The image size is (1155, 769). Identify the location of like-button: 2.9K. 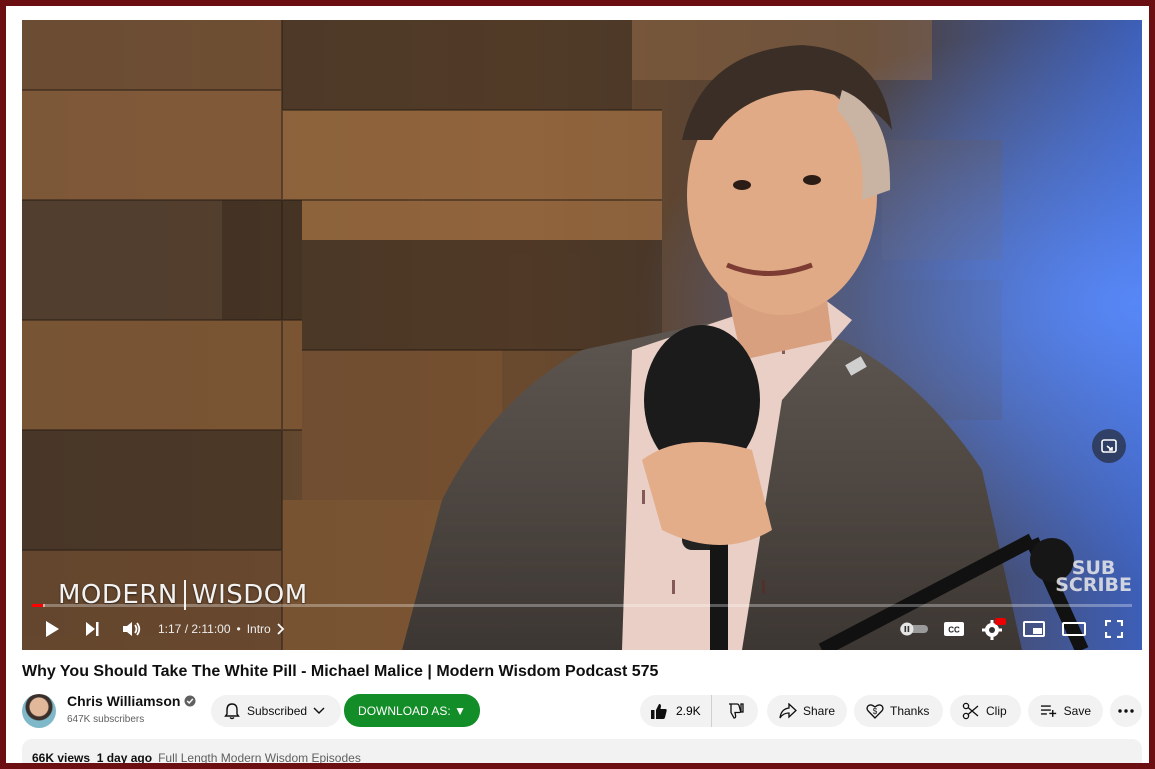
(676, 711).